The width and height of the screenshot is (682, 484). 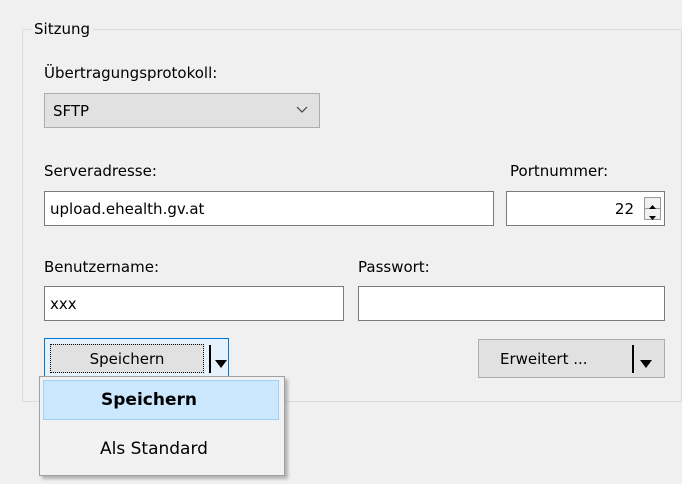 What do you see at coordinates (102, 267) in the screenshot?
I see `user-label: Benutzername:` at bounding box center [102, 267].